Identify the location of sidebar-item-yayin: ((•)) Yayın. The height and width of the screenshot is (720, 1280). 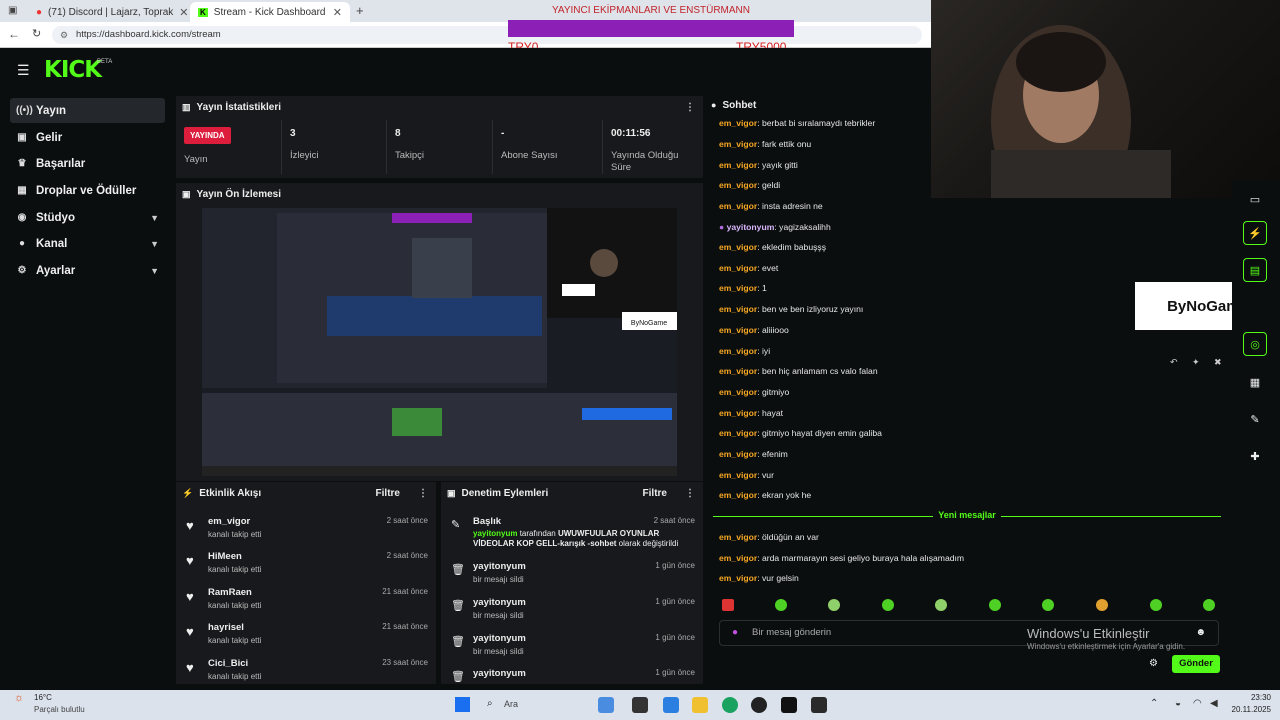
(87, 110).